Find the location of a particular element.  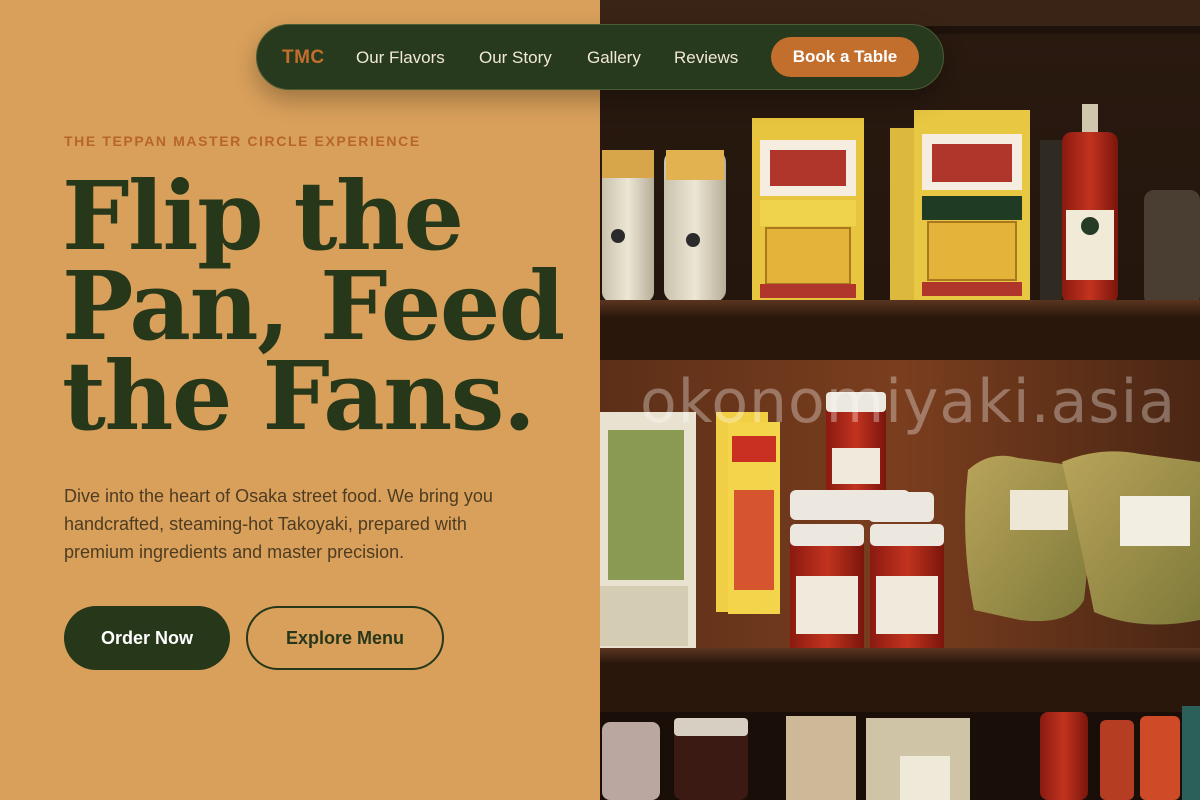

photo-watermark: okonomiyaki.asia is located at coordinates (908, 402).